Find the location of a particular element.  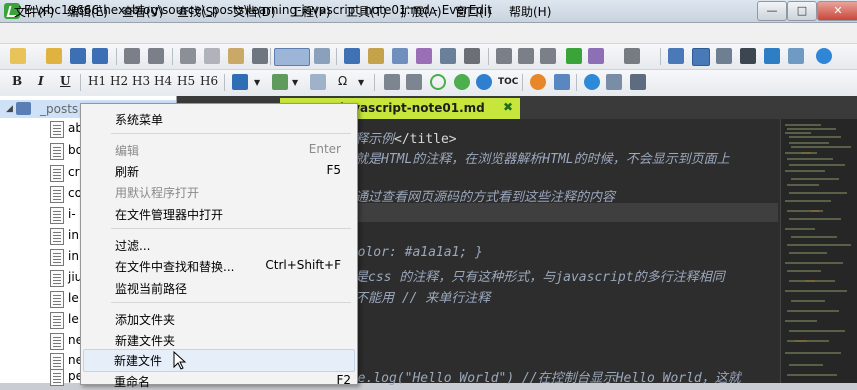

edit-note-icon is located at coordinates (376, 56).